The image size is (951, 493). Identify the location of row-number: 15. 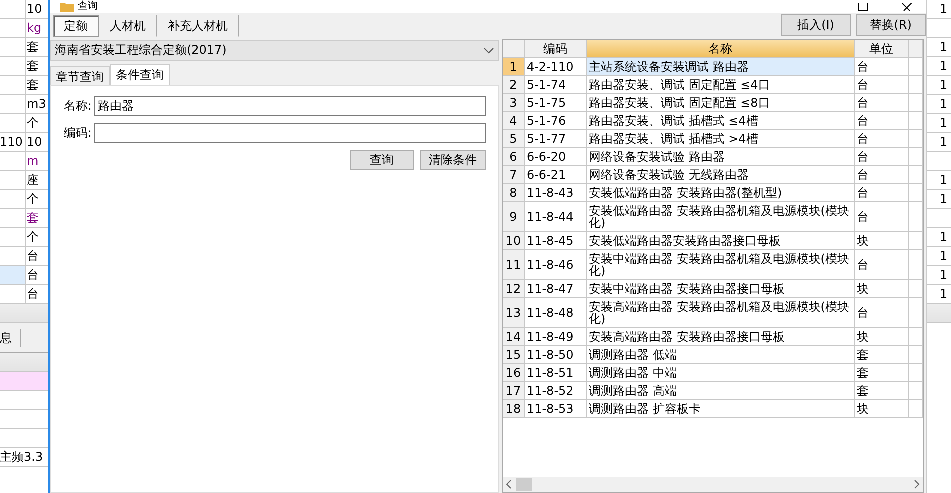
(513, 355).